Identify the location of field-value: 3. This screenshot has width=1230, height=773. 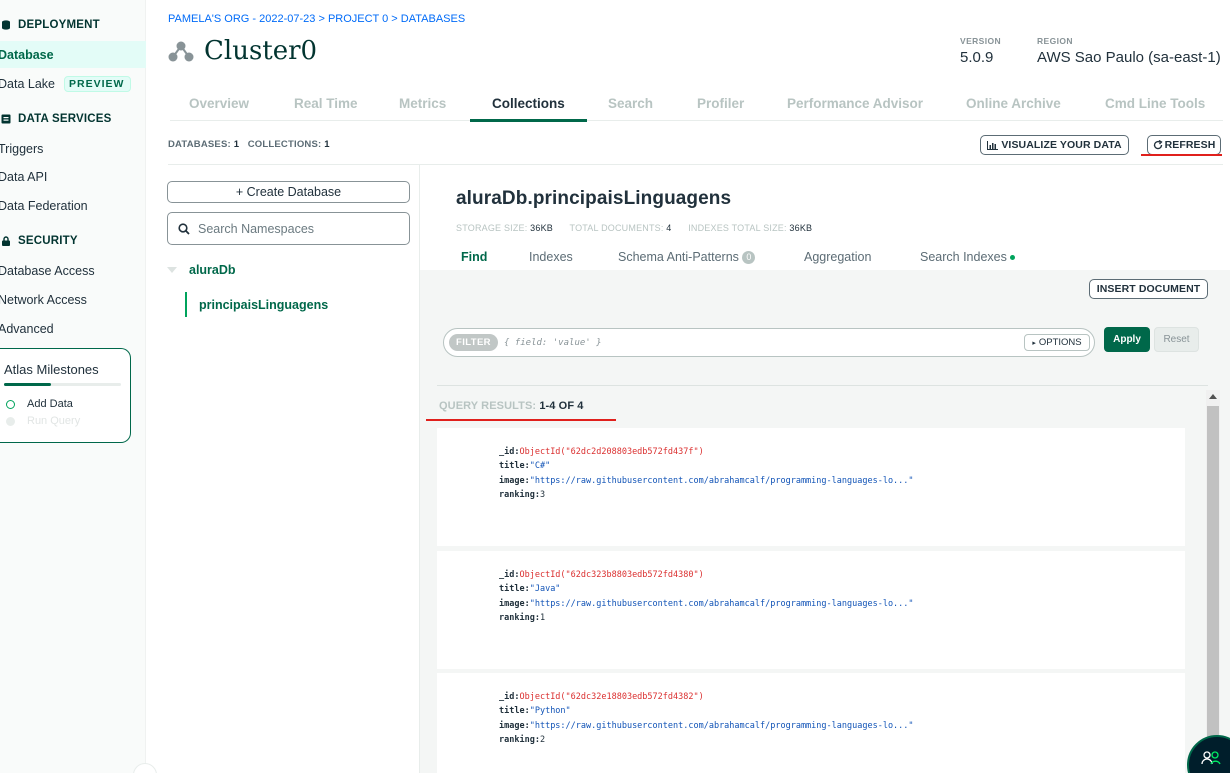
(542, 495).